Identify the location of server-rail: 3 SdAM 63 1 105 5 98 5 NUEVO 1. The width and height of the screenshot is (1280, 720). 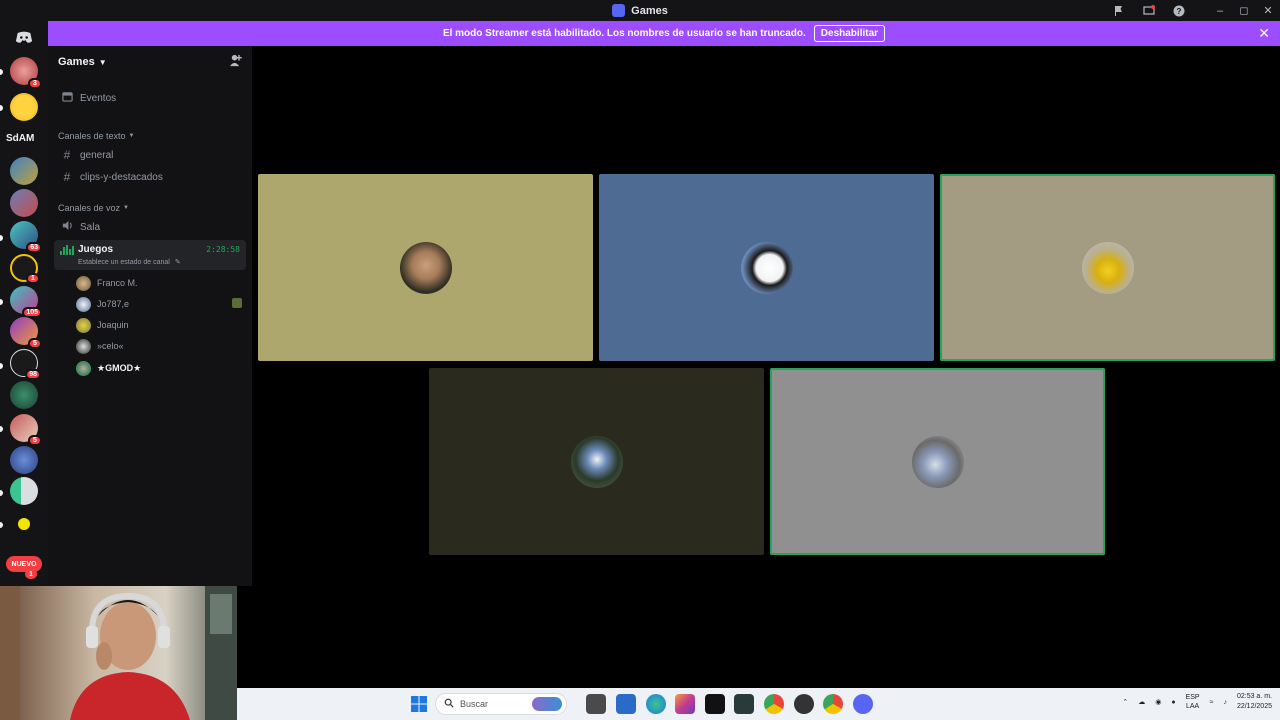
(24, 303).